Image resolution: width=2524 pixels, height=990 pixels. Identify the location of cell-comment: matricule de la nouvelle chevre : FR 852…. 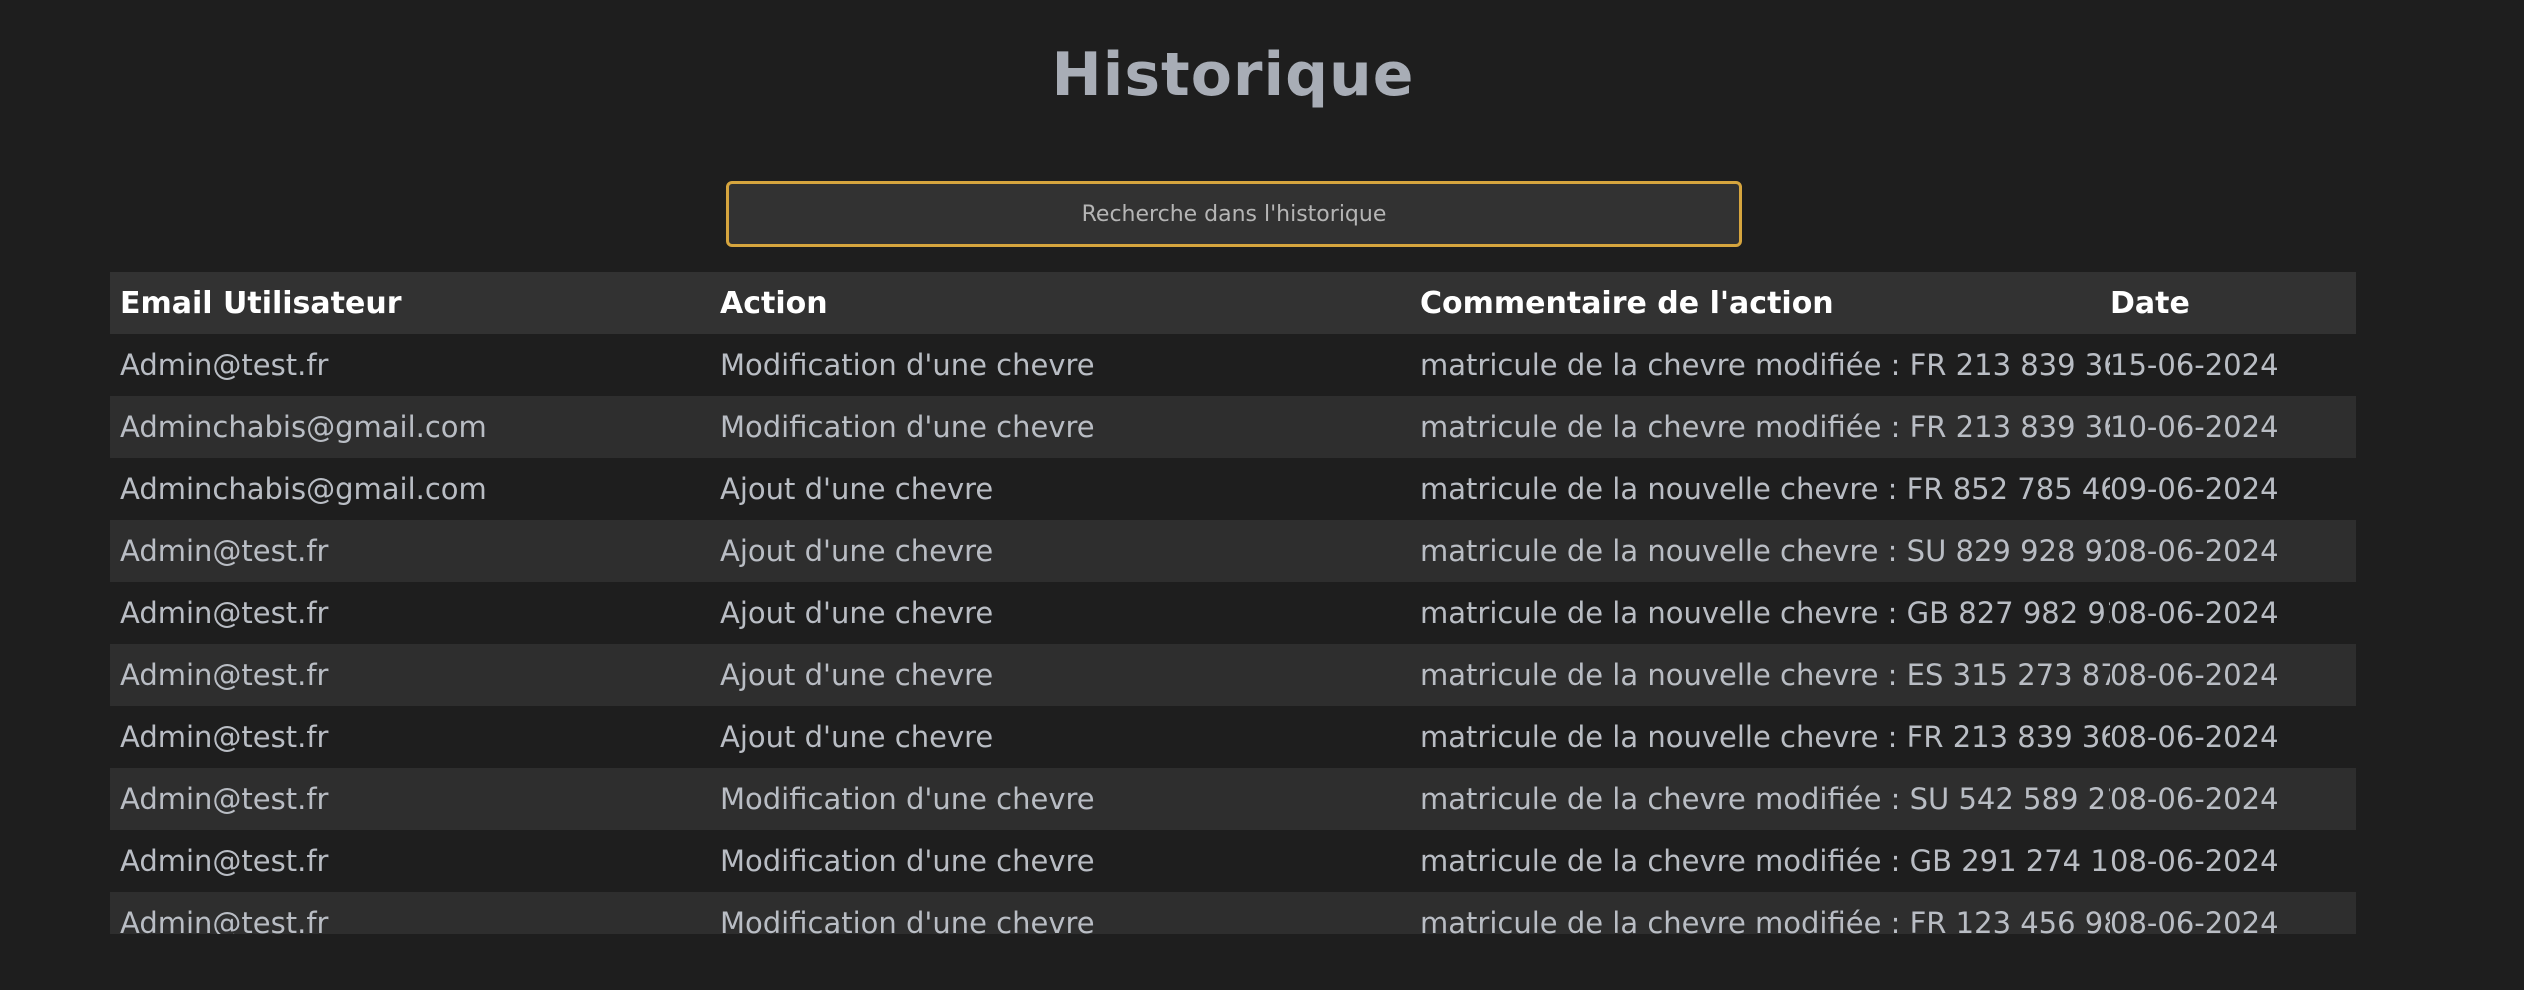
(1765, 489).